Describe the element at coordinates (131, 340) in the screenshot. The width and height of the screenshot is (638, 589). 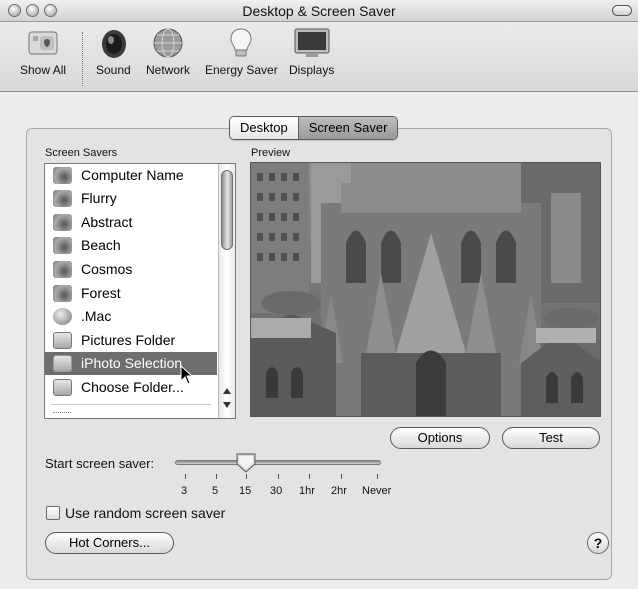
I see `list-item: Pictures Folder` at that location.